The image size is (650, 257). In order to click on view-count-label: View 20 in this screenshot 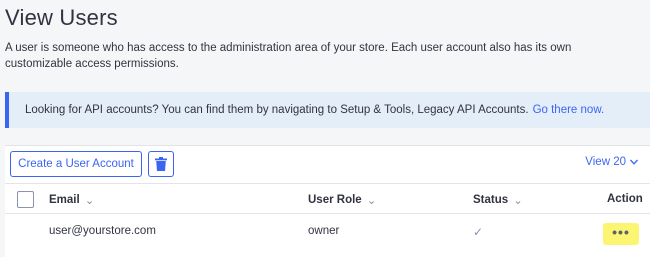, I will do `click(605, 162)`.